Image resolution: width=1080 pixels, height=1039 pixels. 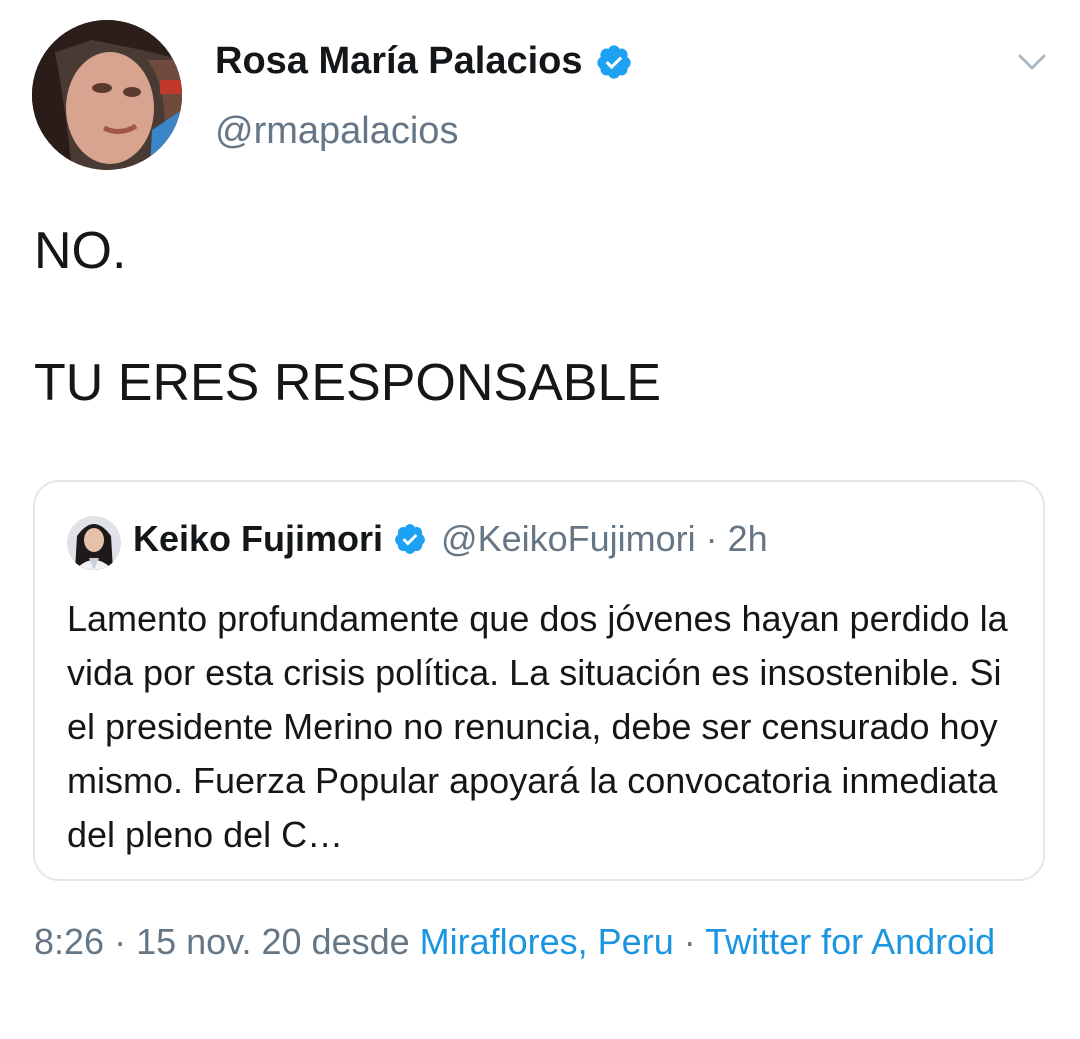 What do you see at coordinates (218, 941) in the screenshot?
I see `tweet-date: 15 nov. 20` at bounding box center [218, 941].